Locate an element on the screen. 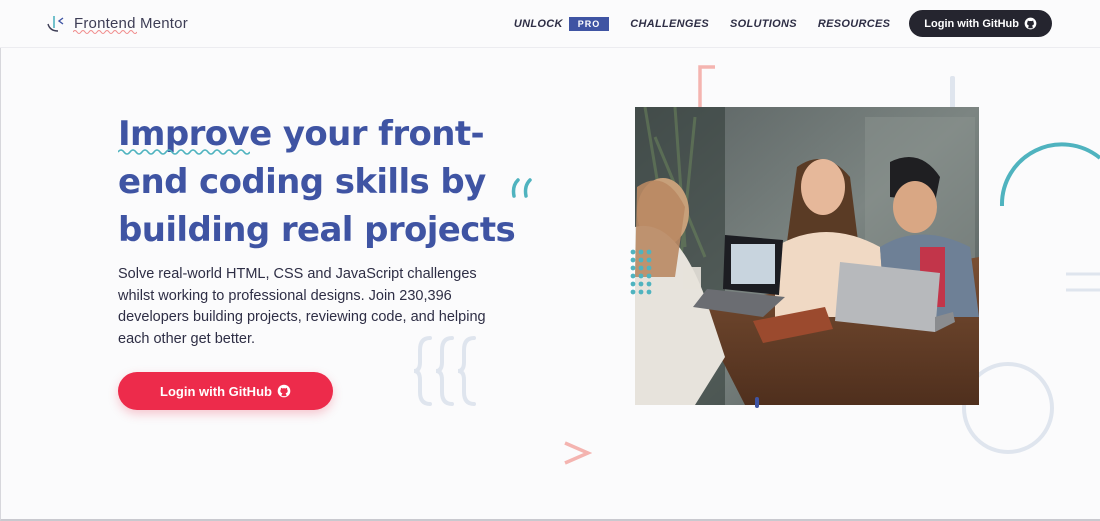 This screenshot has height=521, width=1100. small-blue-dot-decor is located at coordinates (757, 402).